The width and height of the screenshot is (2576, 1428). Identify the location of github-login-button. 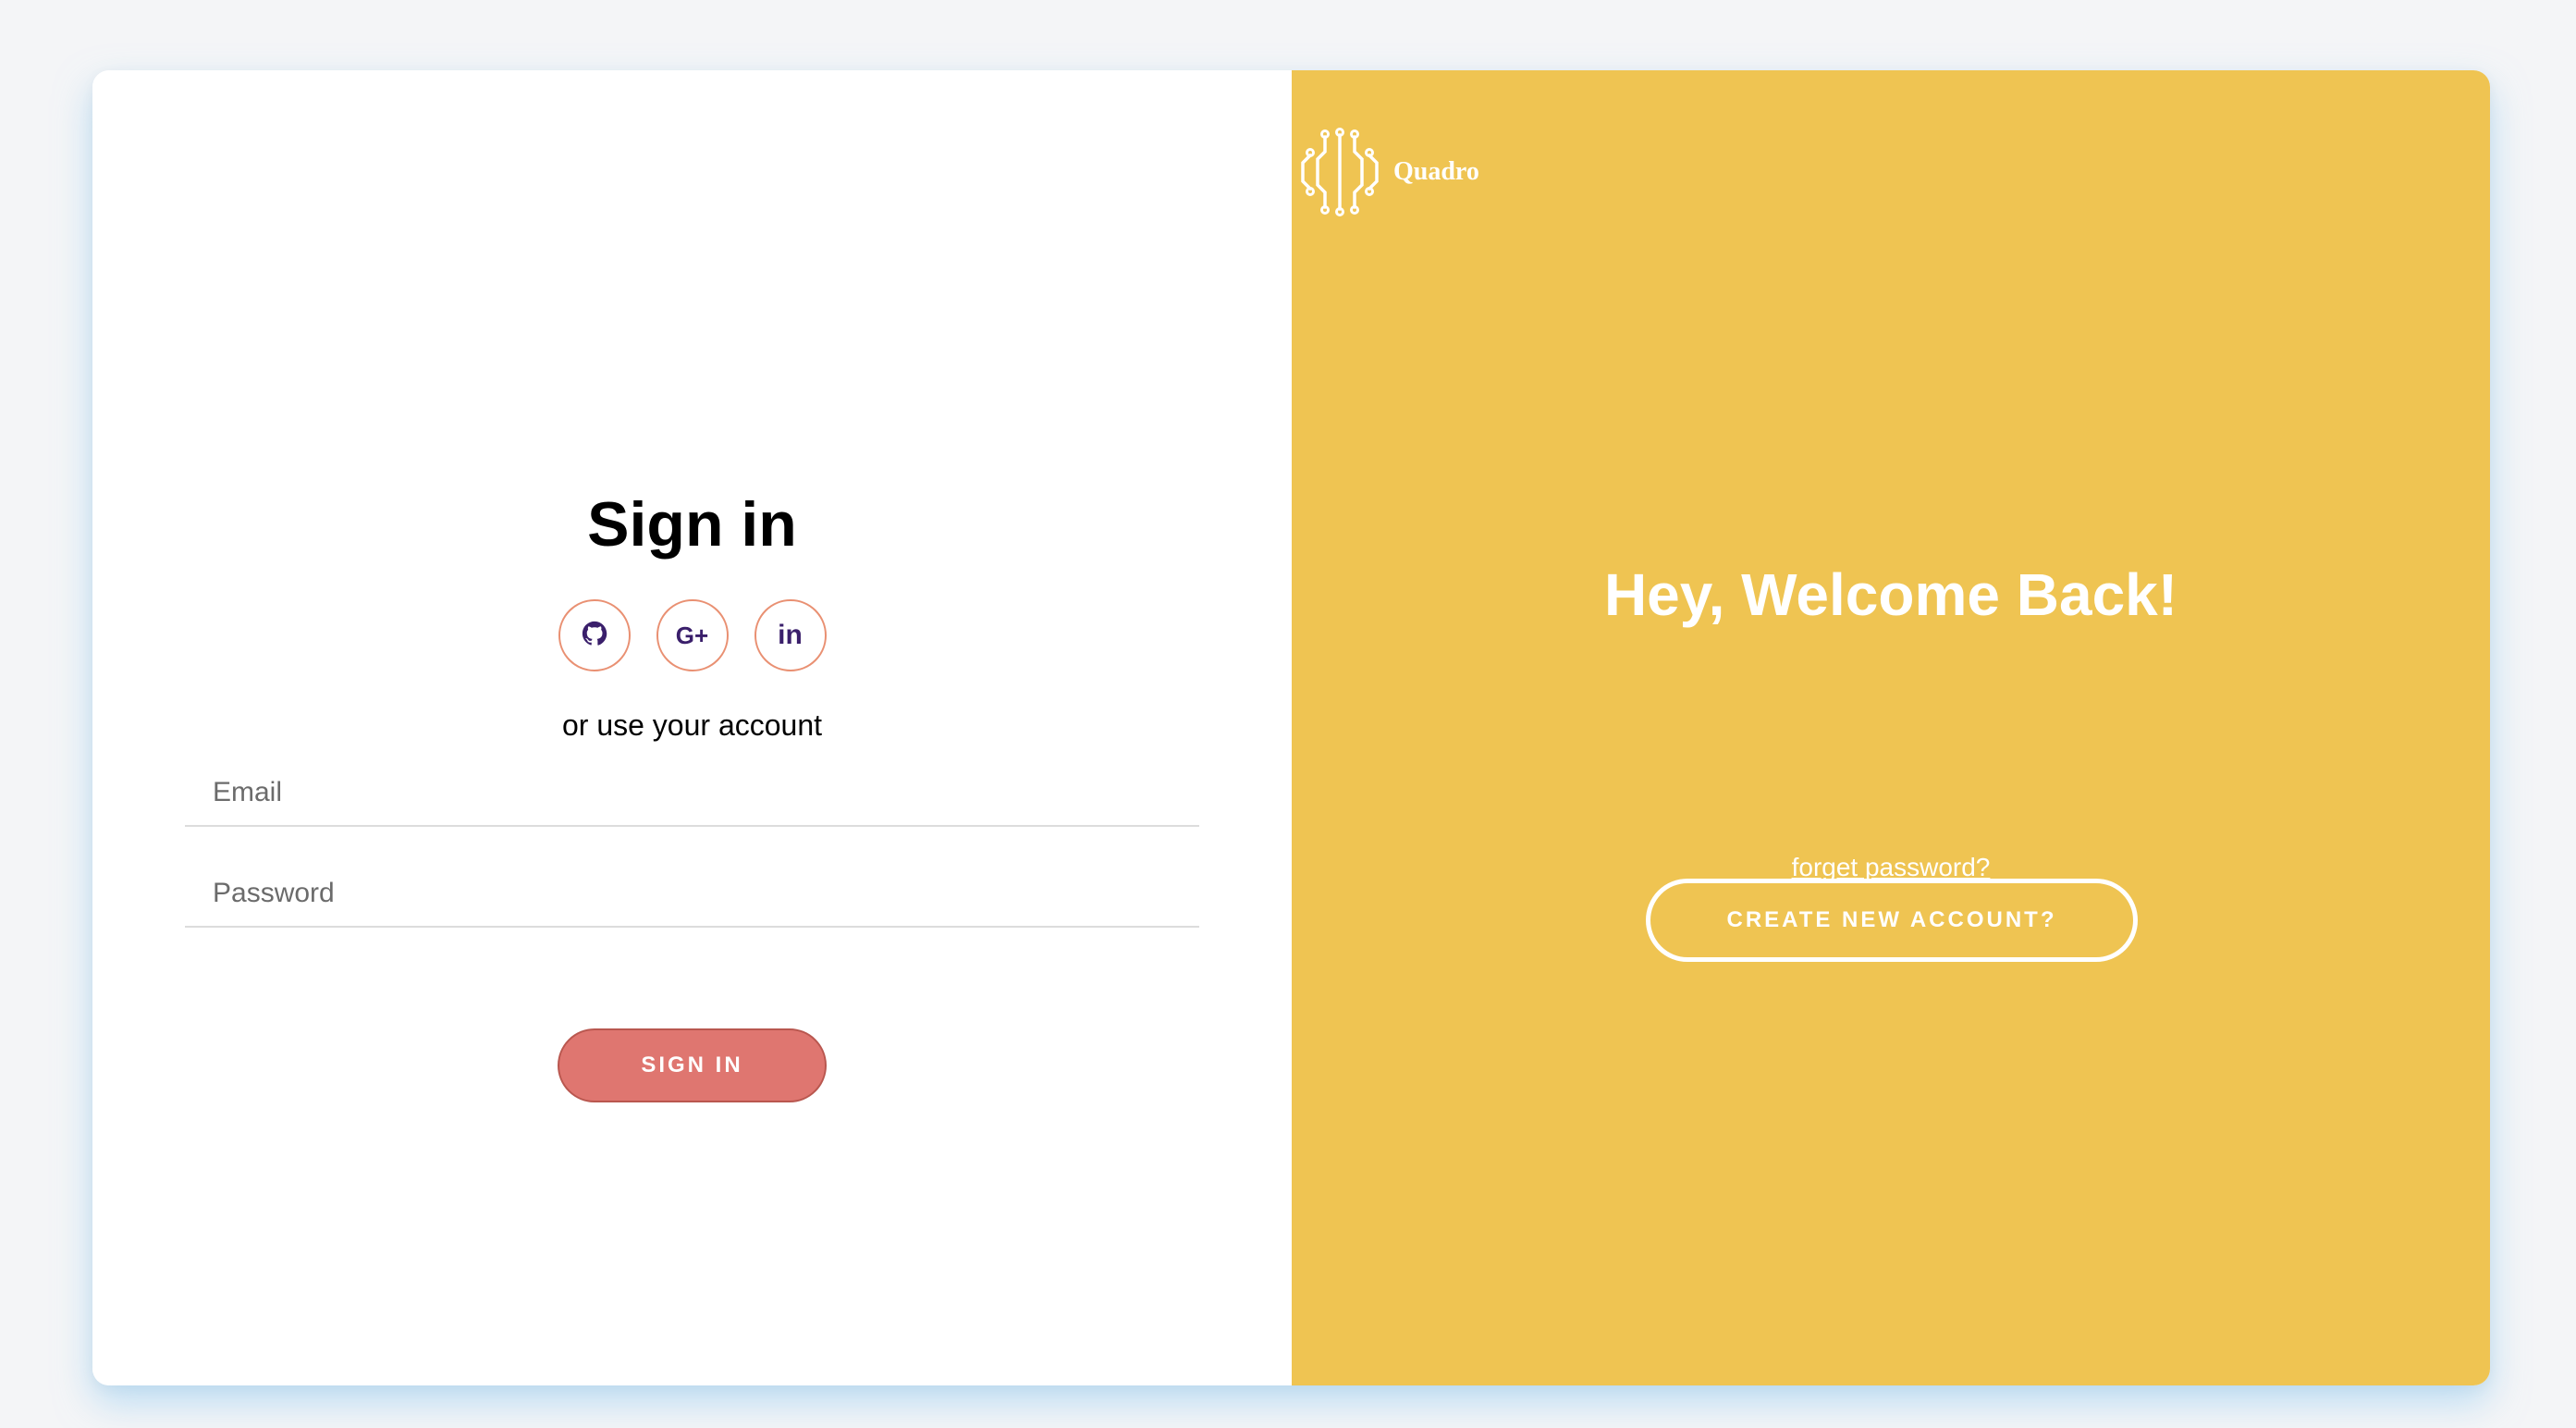
(594, 635).